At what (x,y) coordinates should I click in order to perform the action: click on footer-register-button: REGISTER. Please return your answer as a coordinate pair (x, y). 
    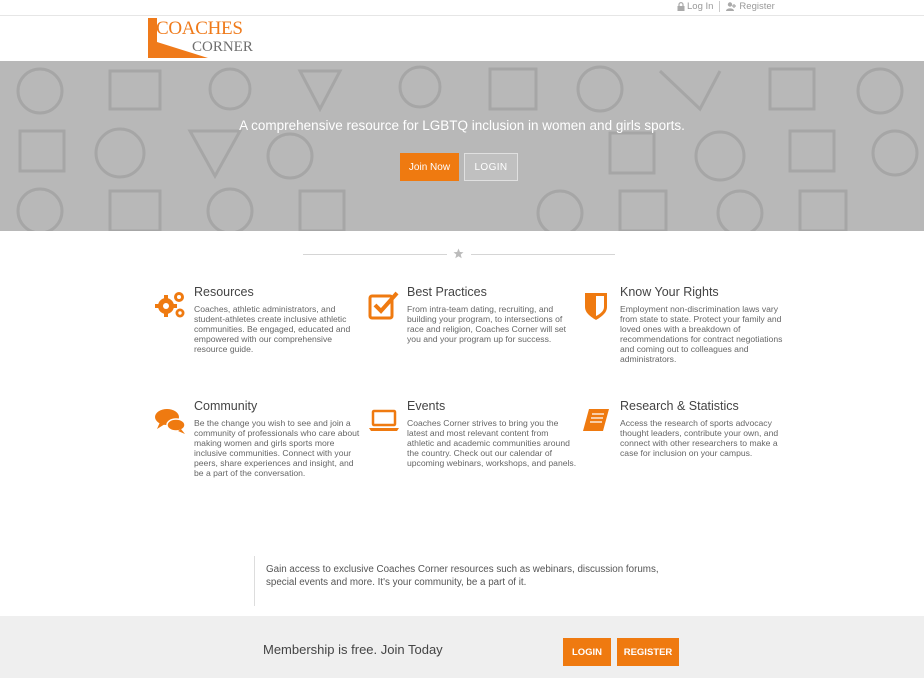
    Looking at the image, I should click on (648, 652).